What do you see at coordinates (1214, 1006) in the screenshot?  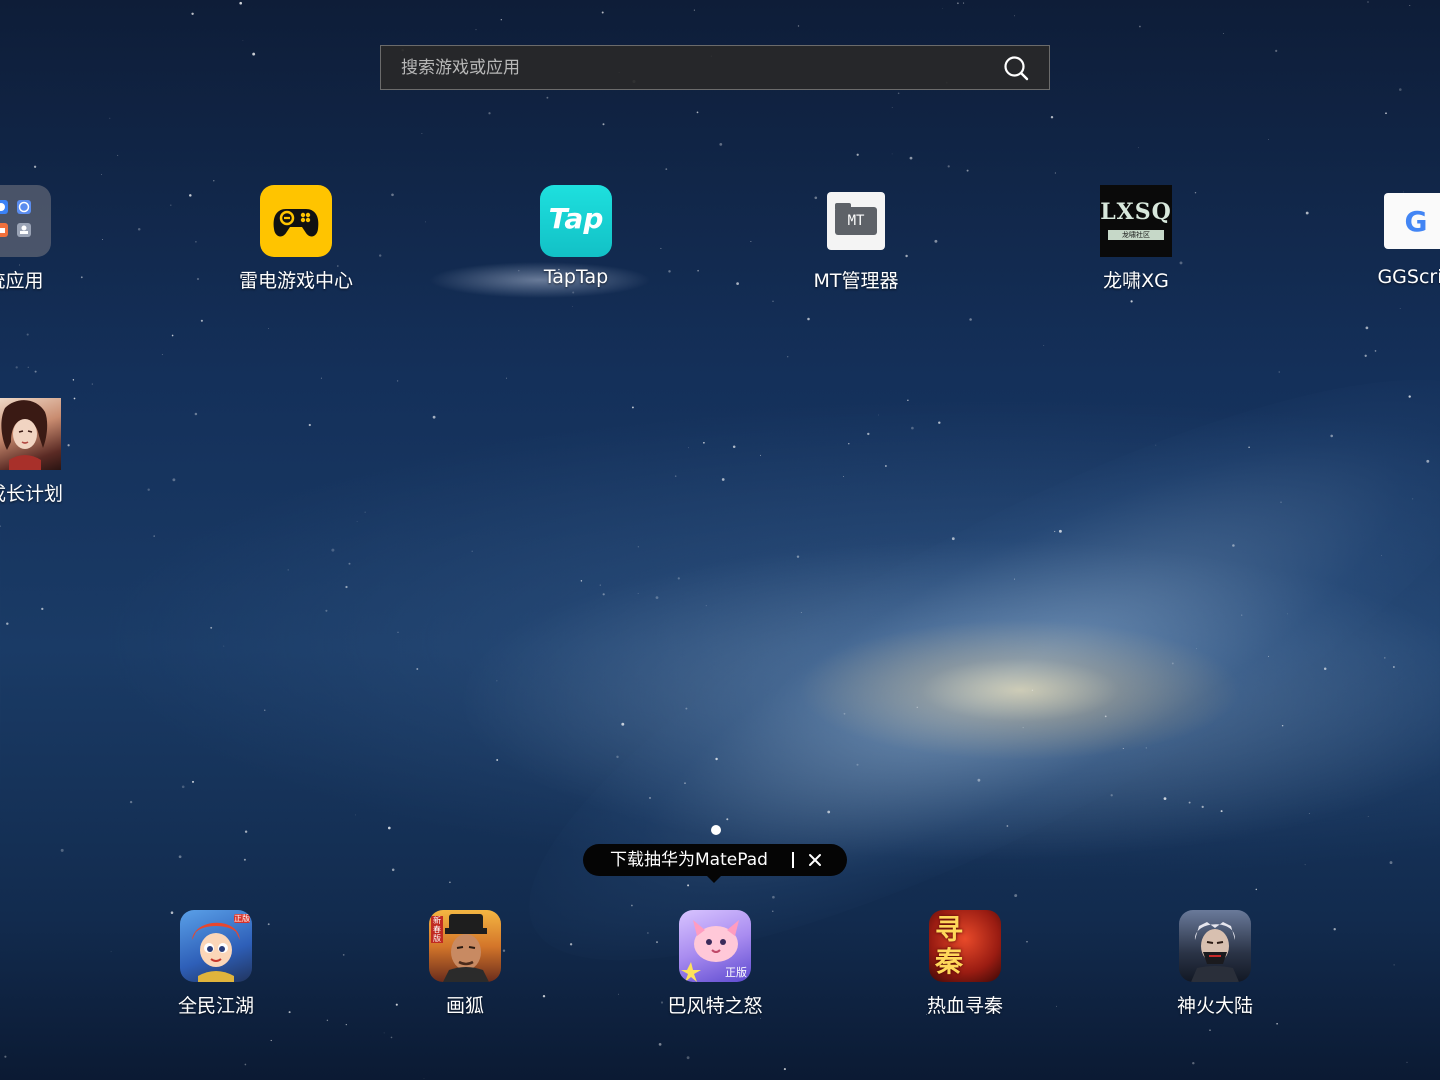 I see `app-label: 神火大陆` at bounding box center [1214, 1006].